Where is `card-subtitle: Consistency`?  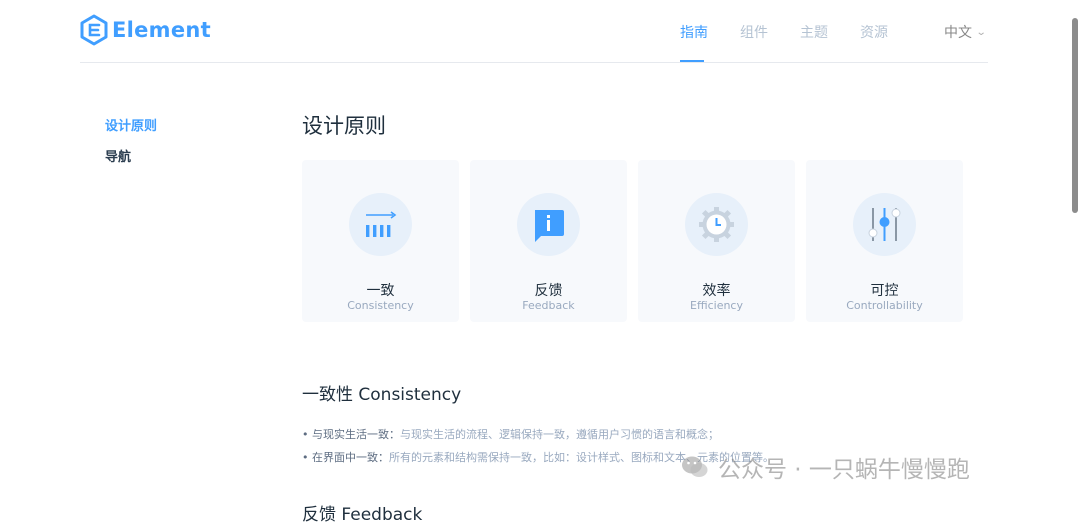 card-subtitle: Consistency is located at coordinates (380, 305).